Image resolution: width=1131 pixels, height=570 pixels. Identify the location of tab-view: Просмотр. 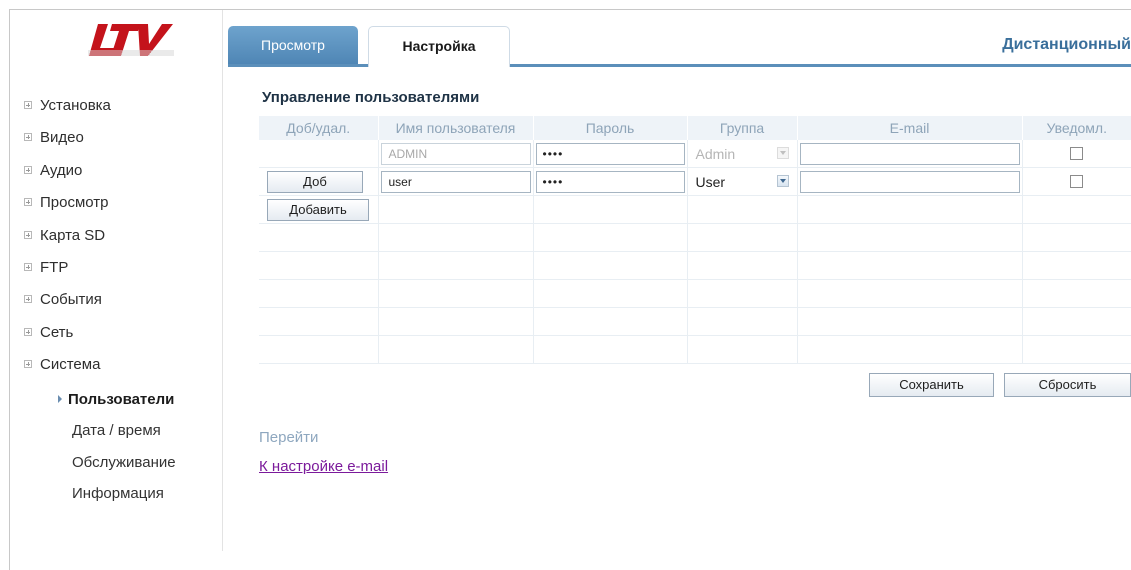
(293, 45).